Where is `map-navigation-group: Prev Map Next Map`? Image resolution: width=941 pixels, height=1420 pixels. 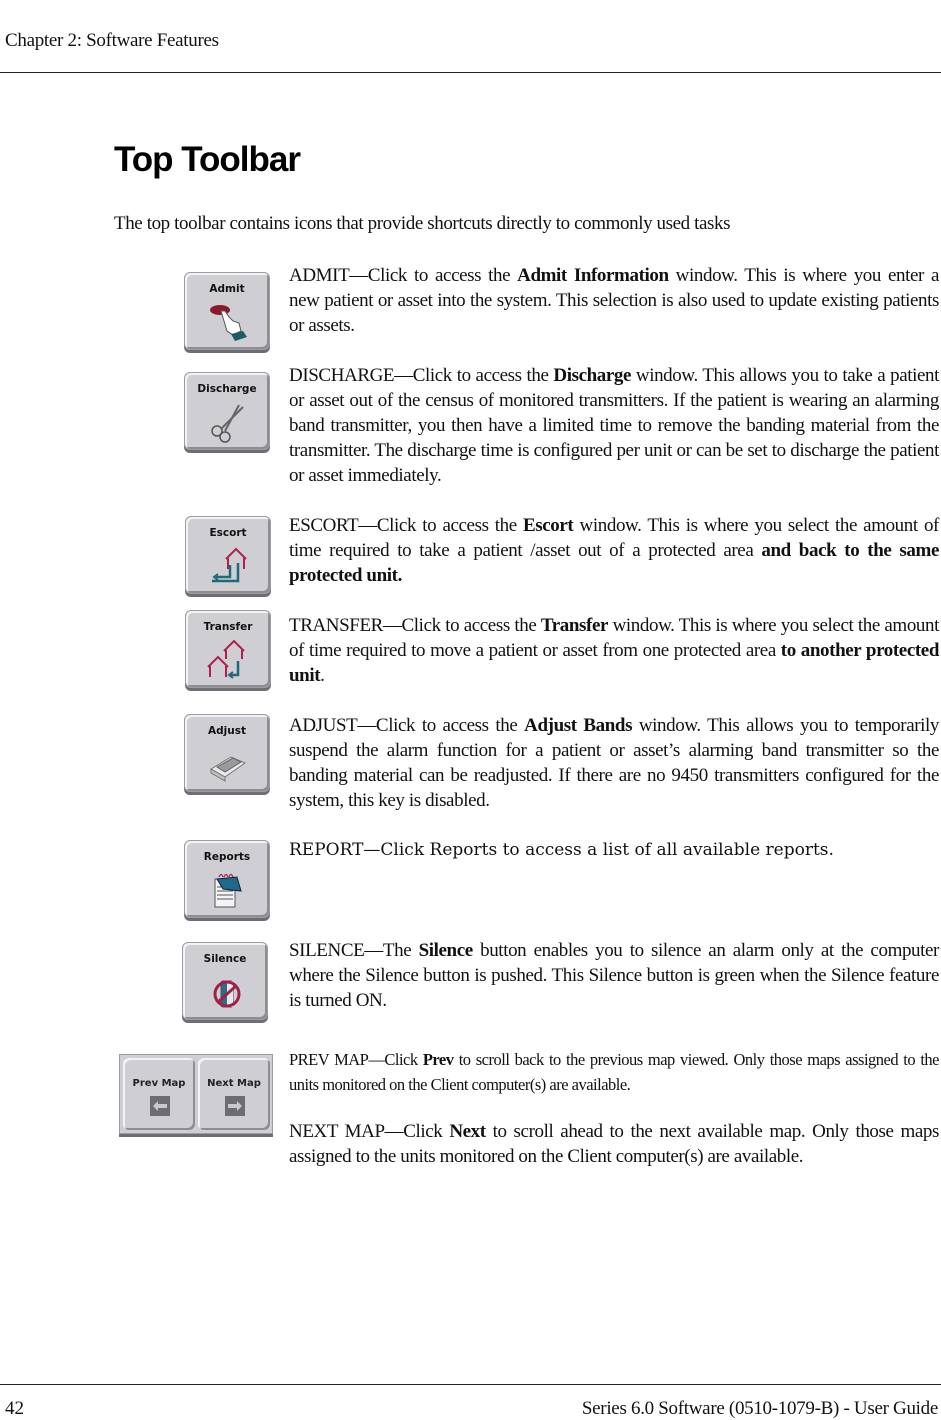
map-navigation-group: Prev Map Next Map is located at coordinates (196, 1094).